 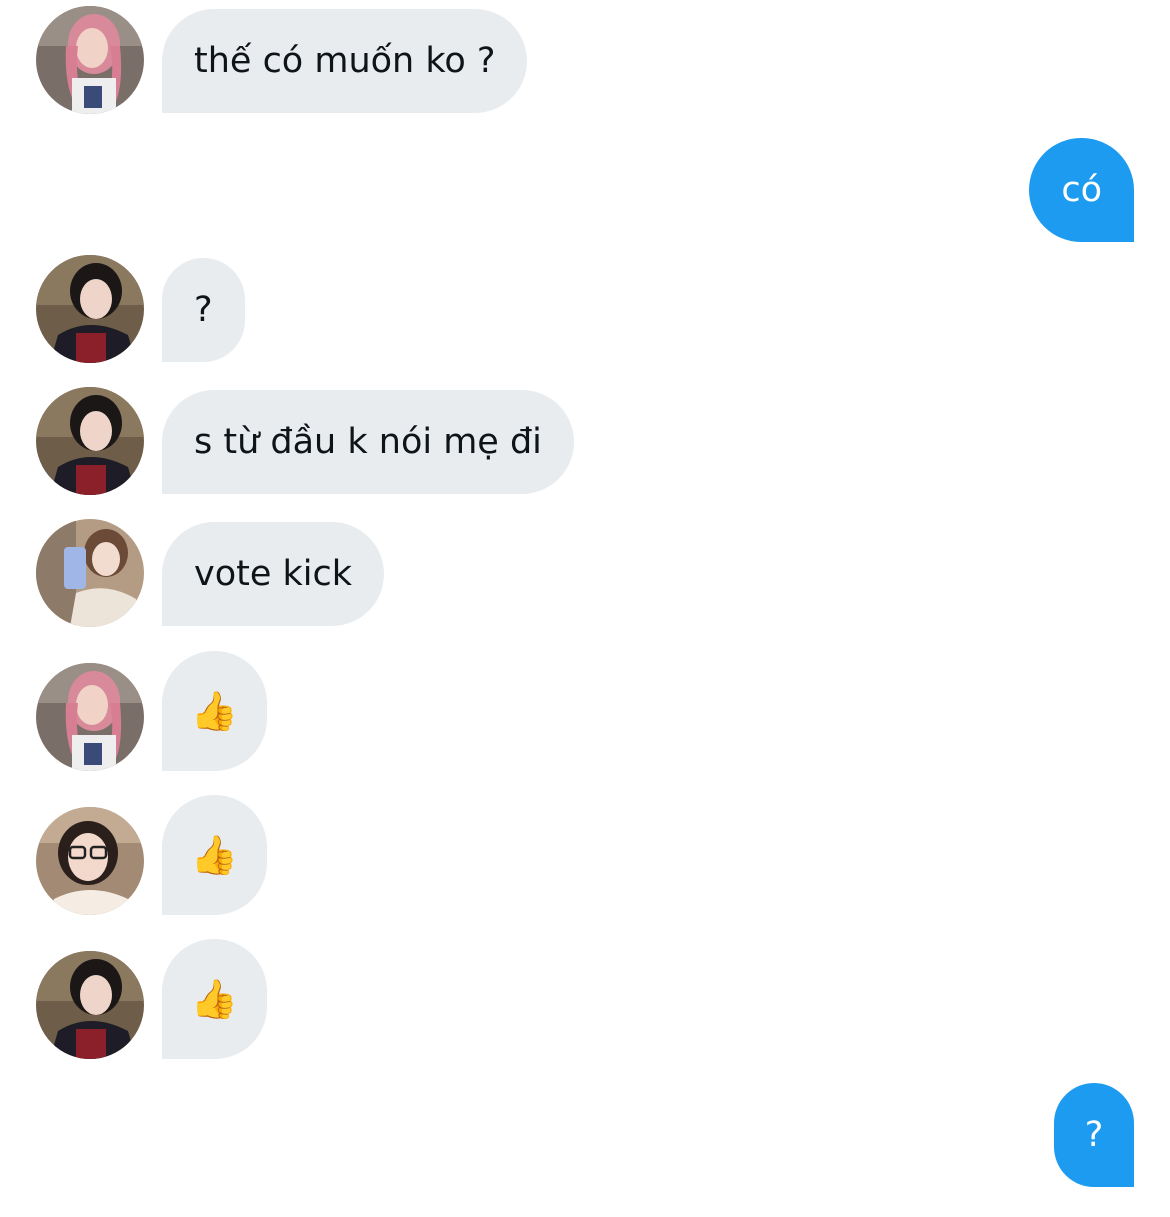 I want to click on incoming-message-bubble: thế có muốn ko ?, so click(x=345, y=61).